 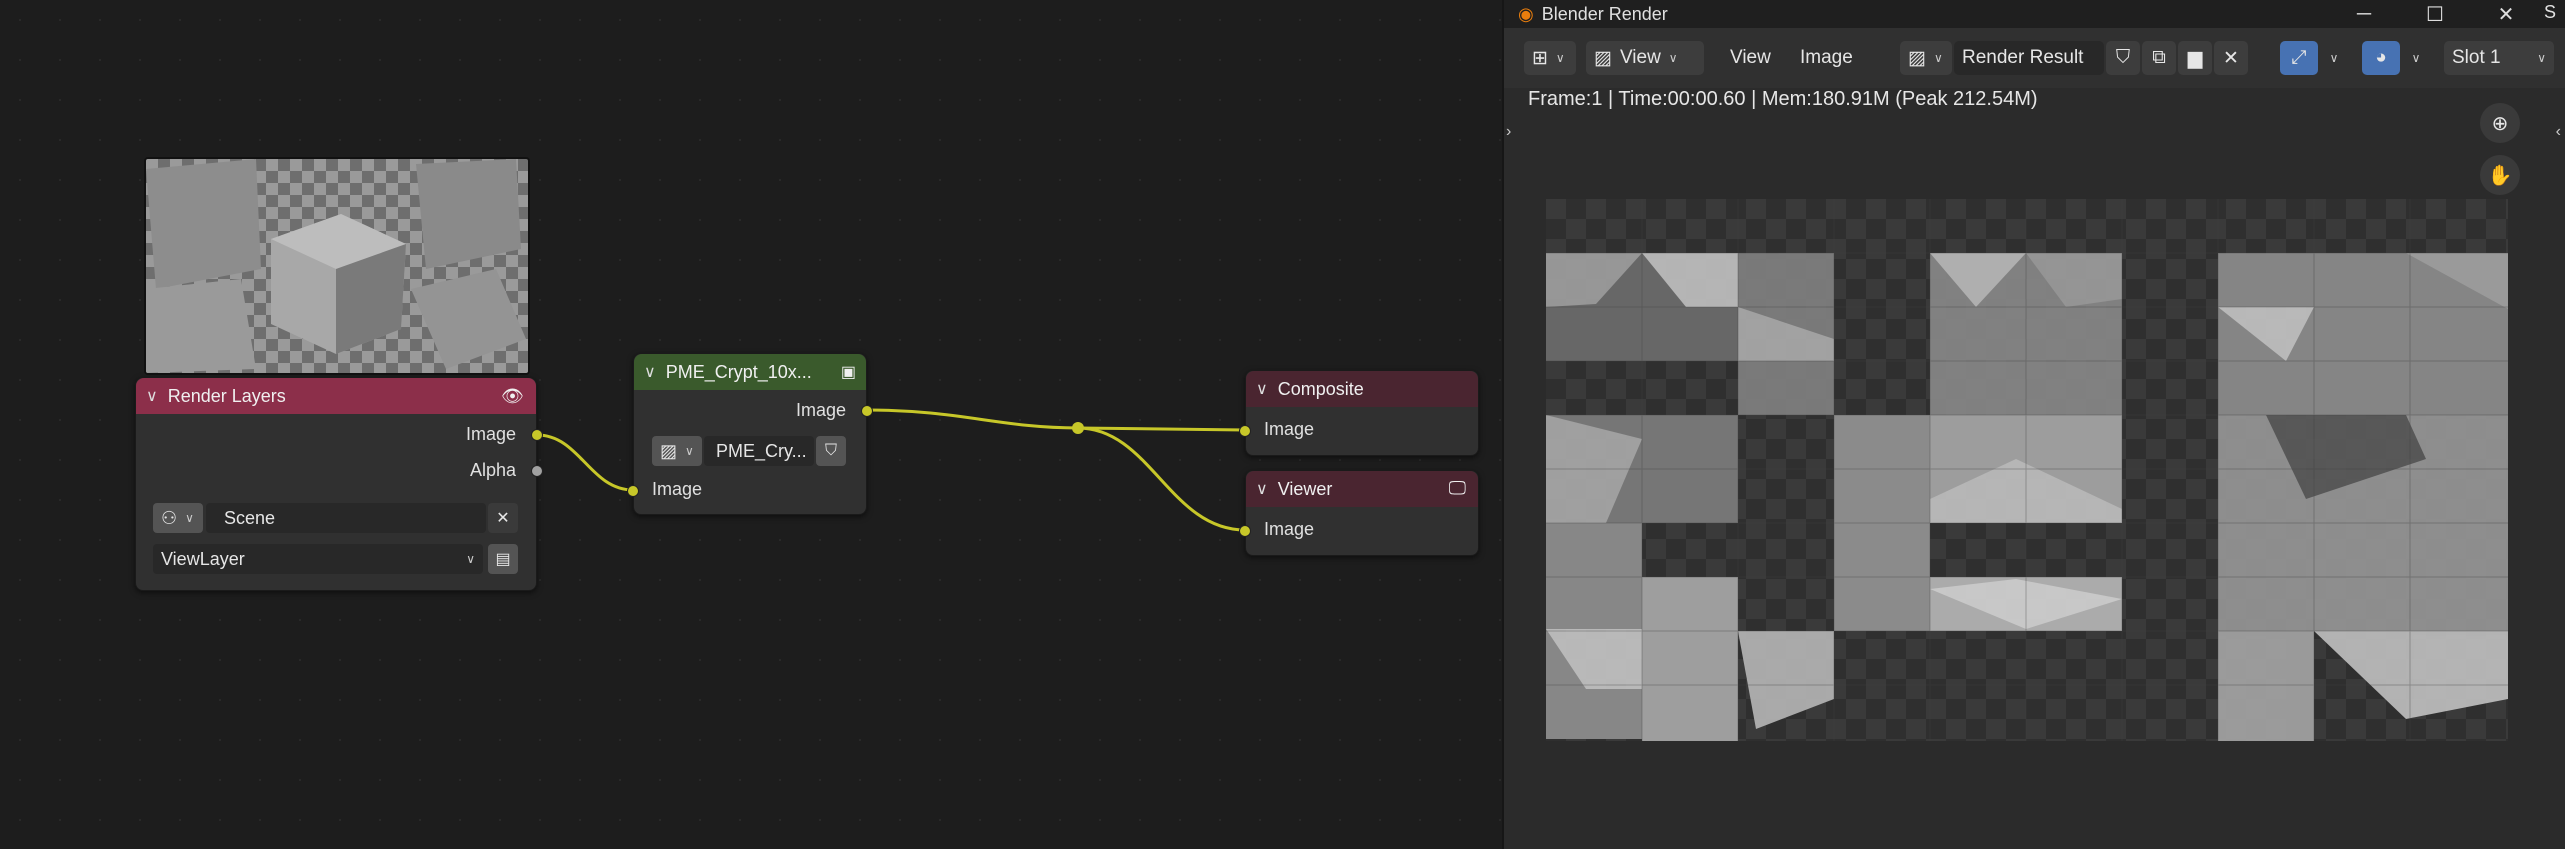 I want to click on menu-view: View, so click(x=1750, y=58).